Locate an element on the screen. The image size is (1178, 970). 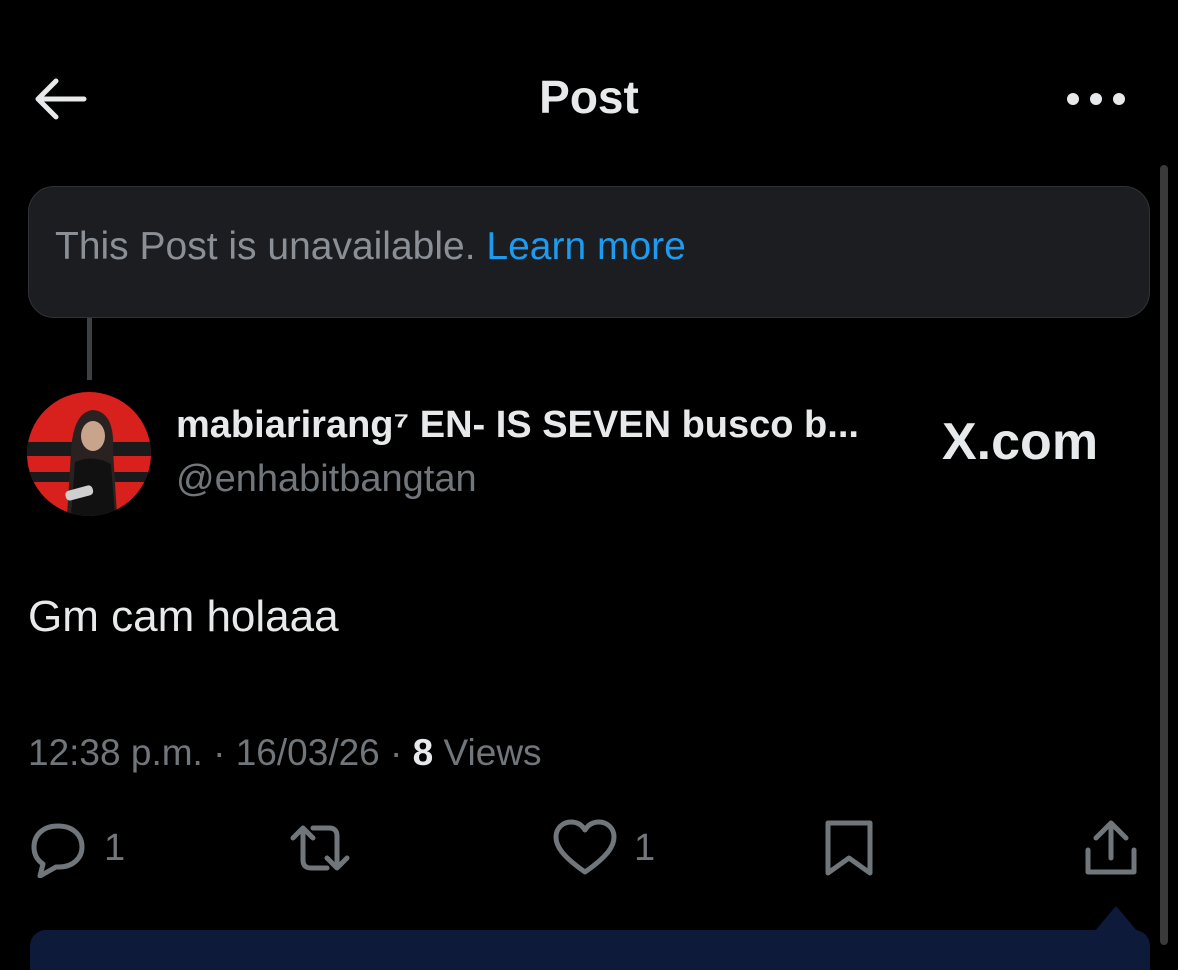
repost-icon is located at coordinates (320, 848).